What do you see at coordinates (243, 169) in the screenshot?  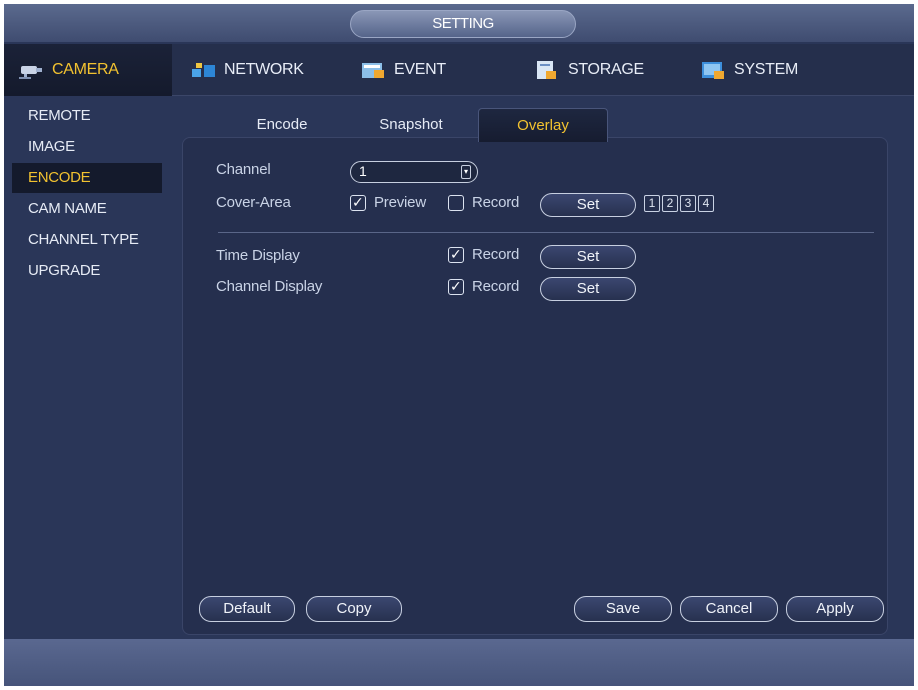 I see `channel-label: Channel` at bounding box center [243, 169].